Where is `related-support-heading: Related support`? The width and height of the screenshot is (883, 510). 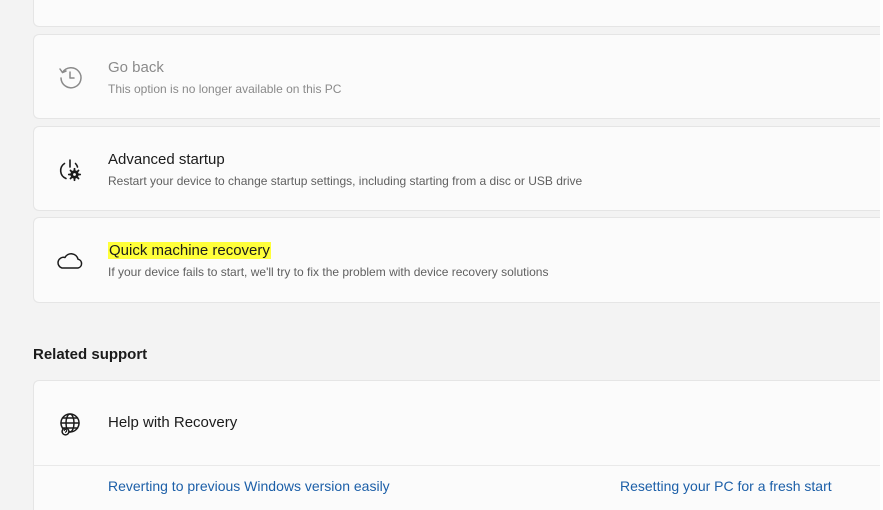 related-support-heading: Related support is located at coordinates (90, 354).